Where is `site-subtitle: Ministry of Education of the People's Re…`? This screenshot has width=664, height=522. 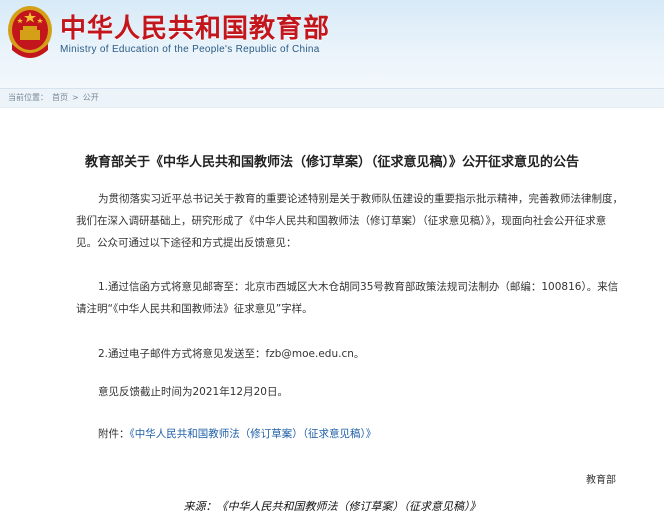
site-subtitle: Ministry of Education of the People's Re… is located at coordinates (190, 49).